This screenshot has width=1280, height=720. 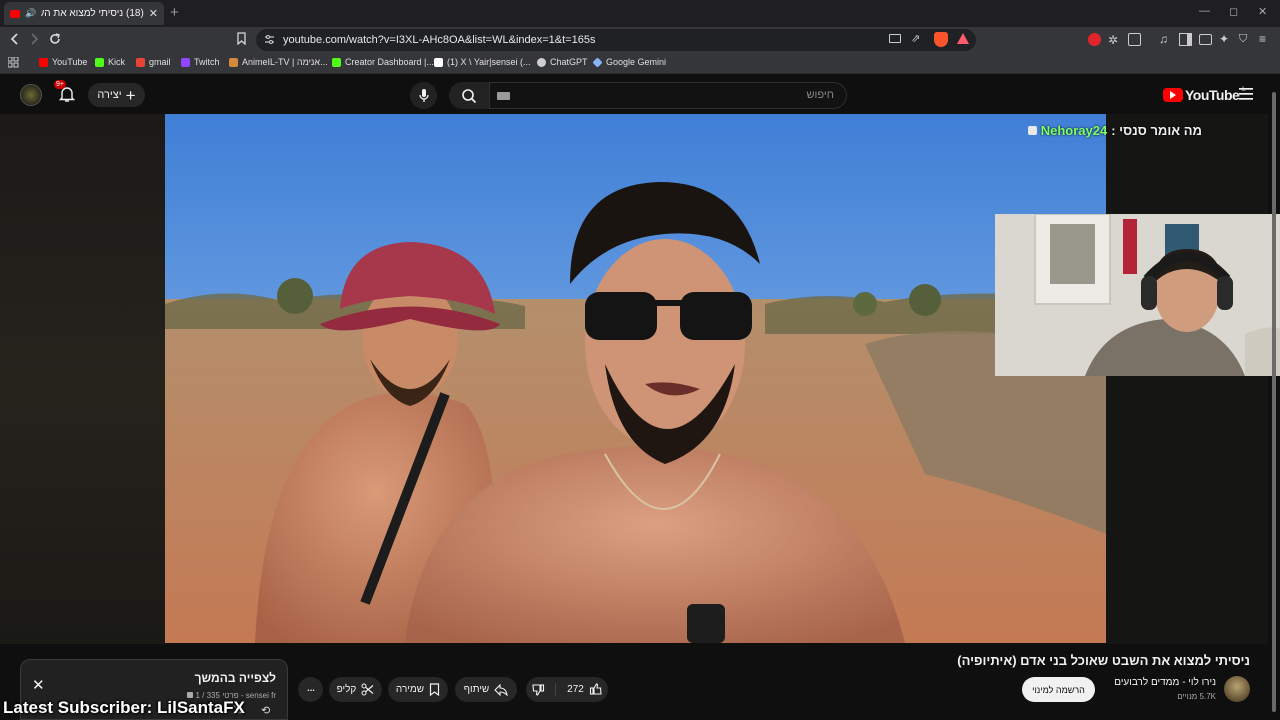 I want to click on stream-background-left, so click(x=82, y=379).